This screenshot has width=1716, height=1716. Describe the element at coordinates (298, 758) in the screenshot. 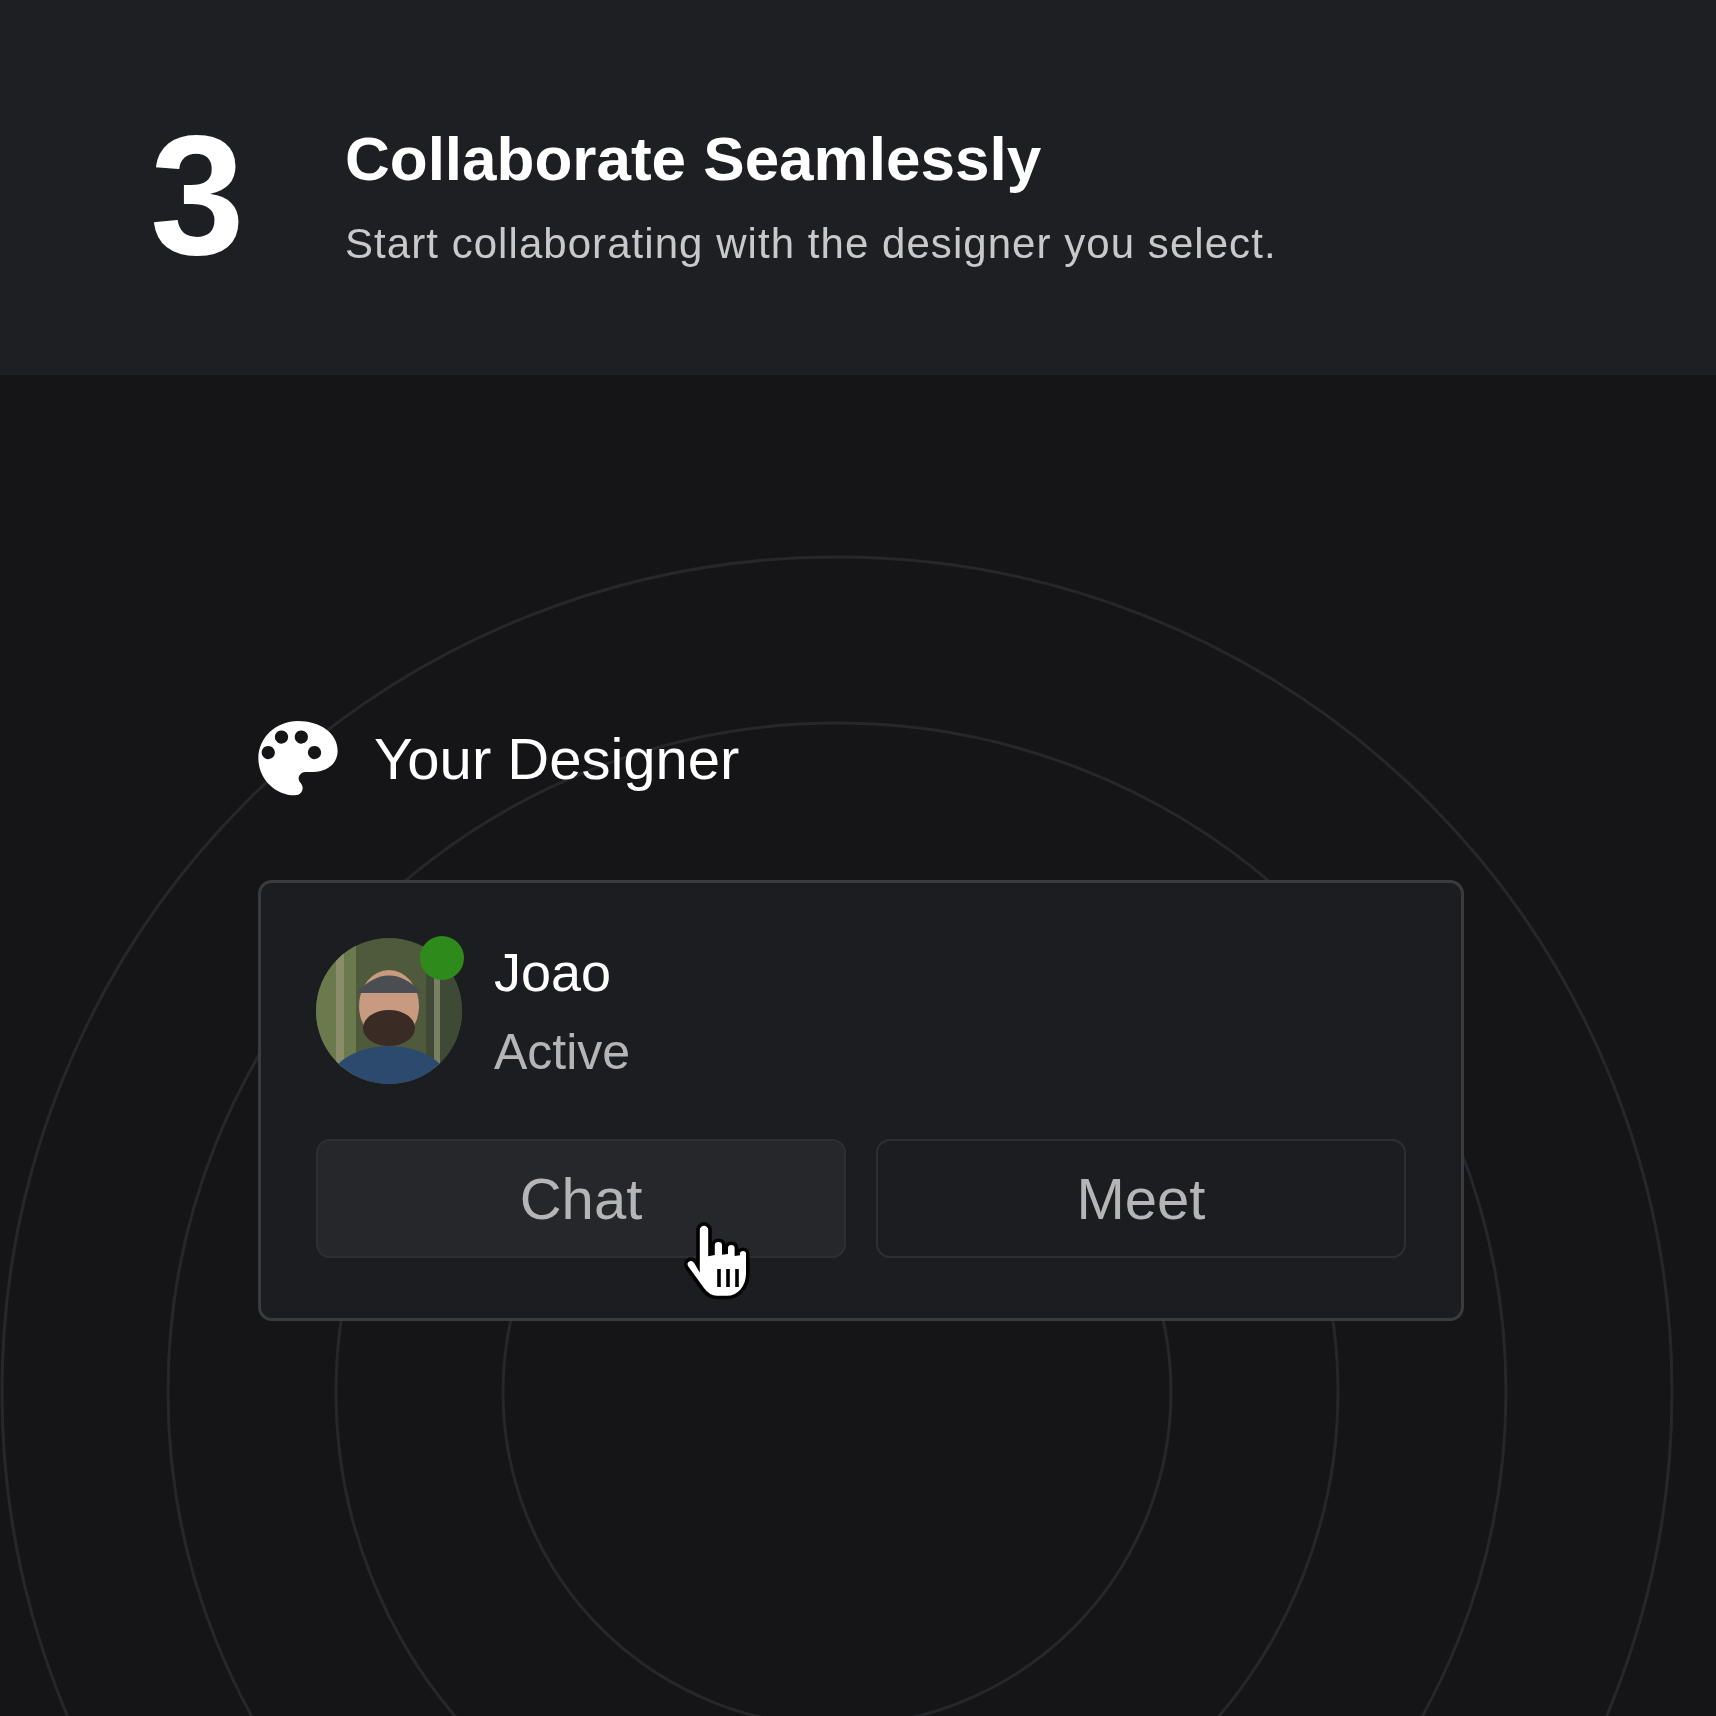

I see `palette-icon` at that location.